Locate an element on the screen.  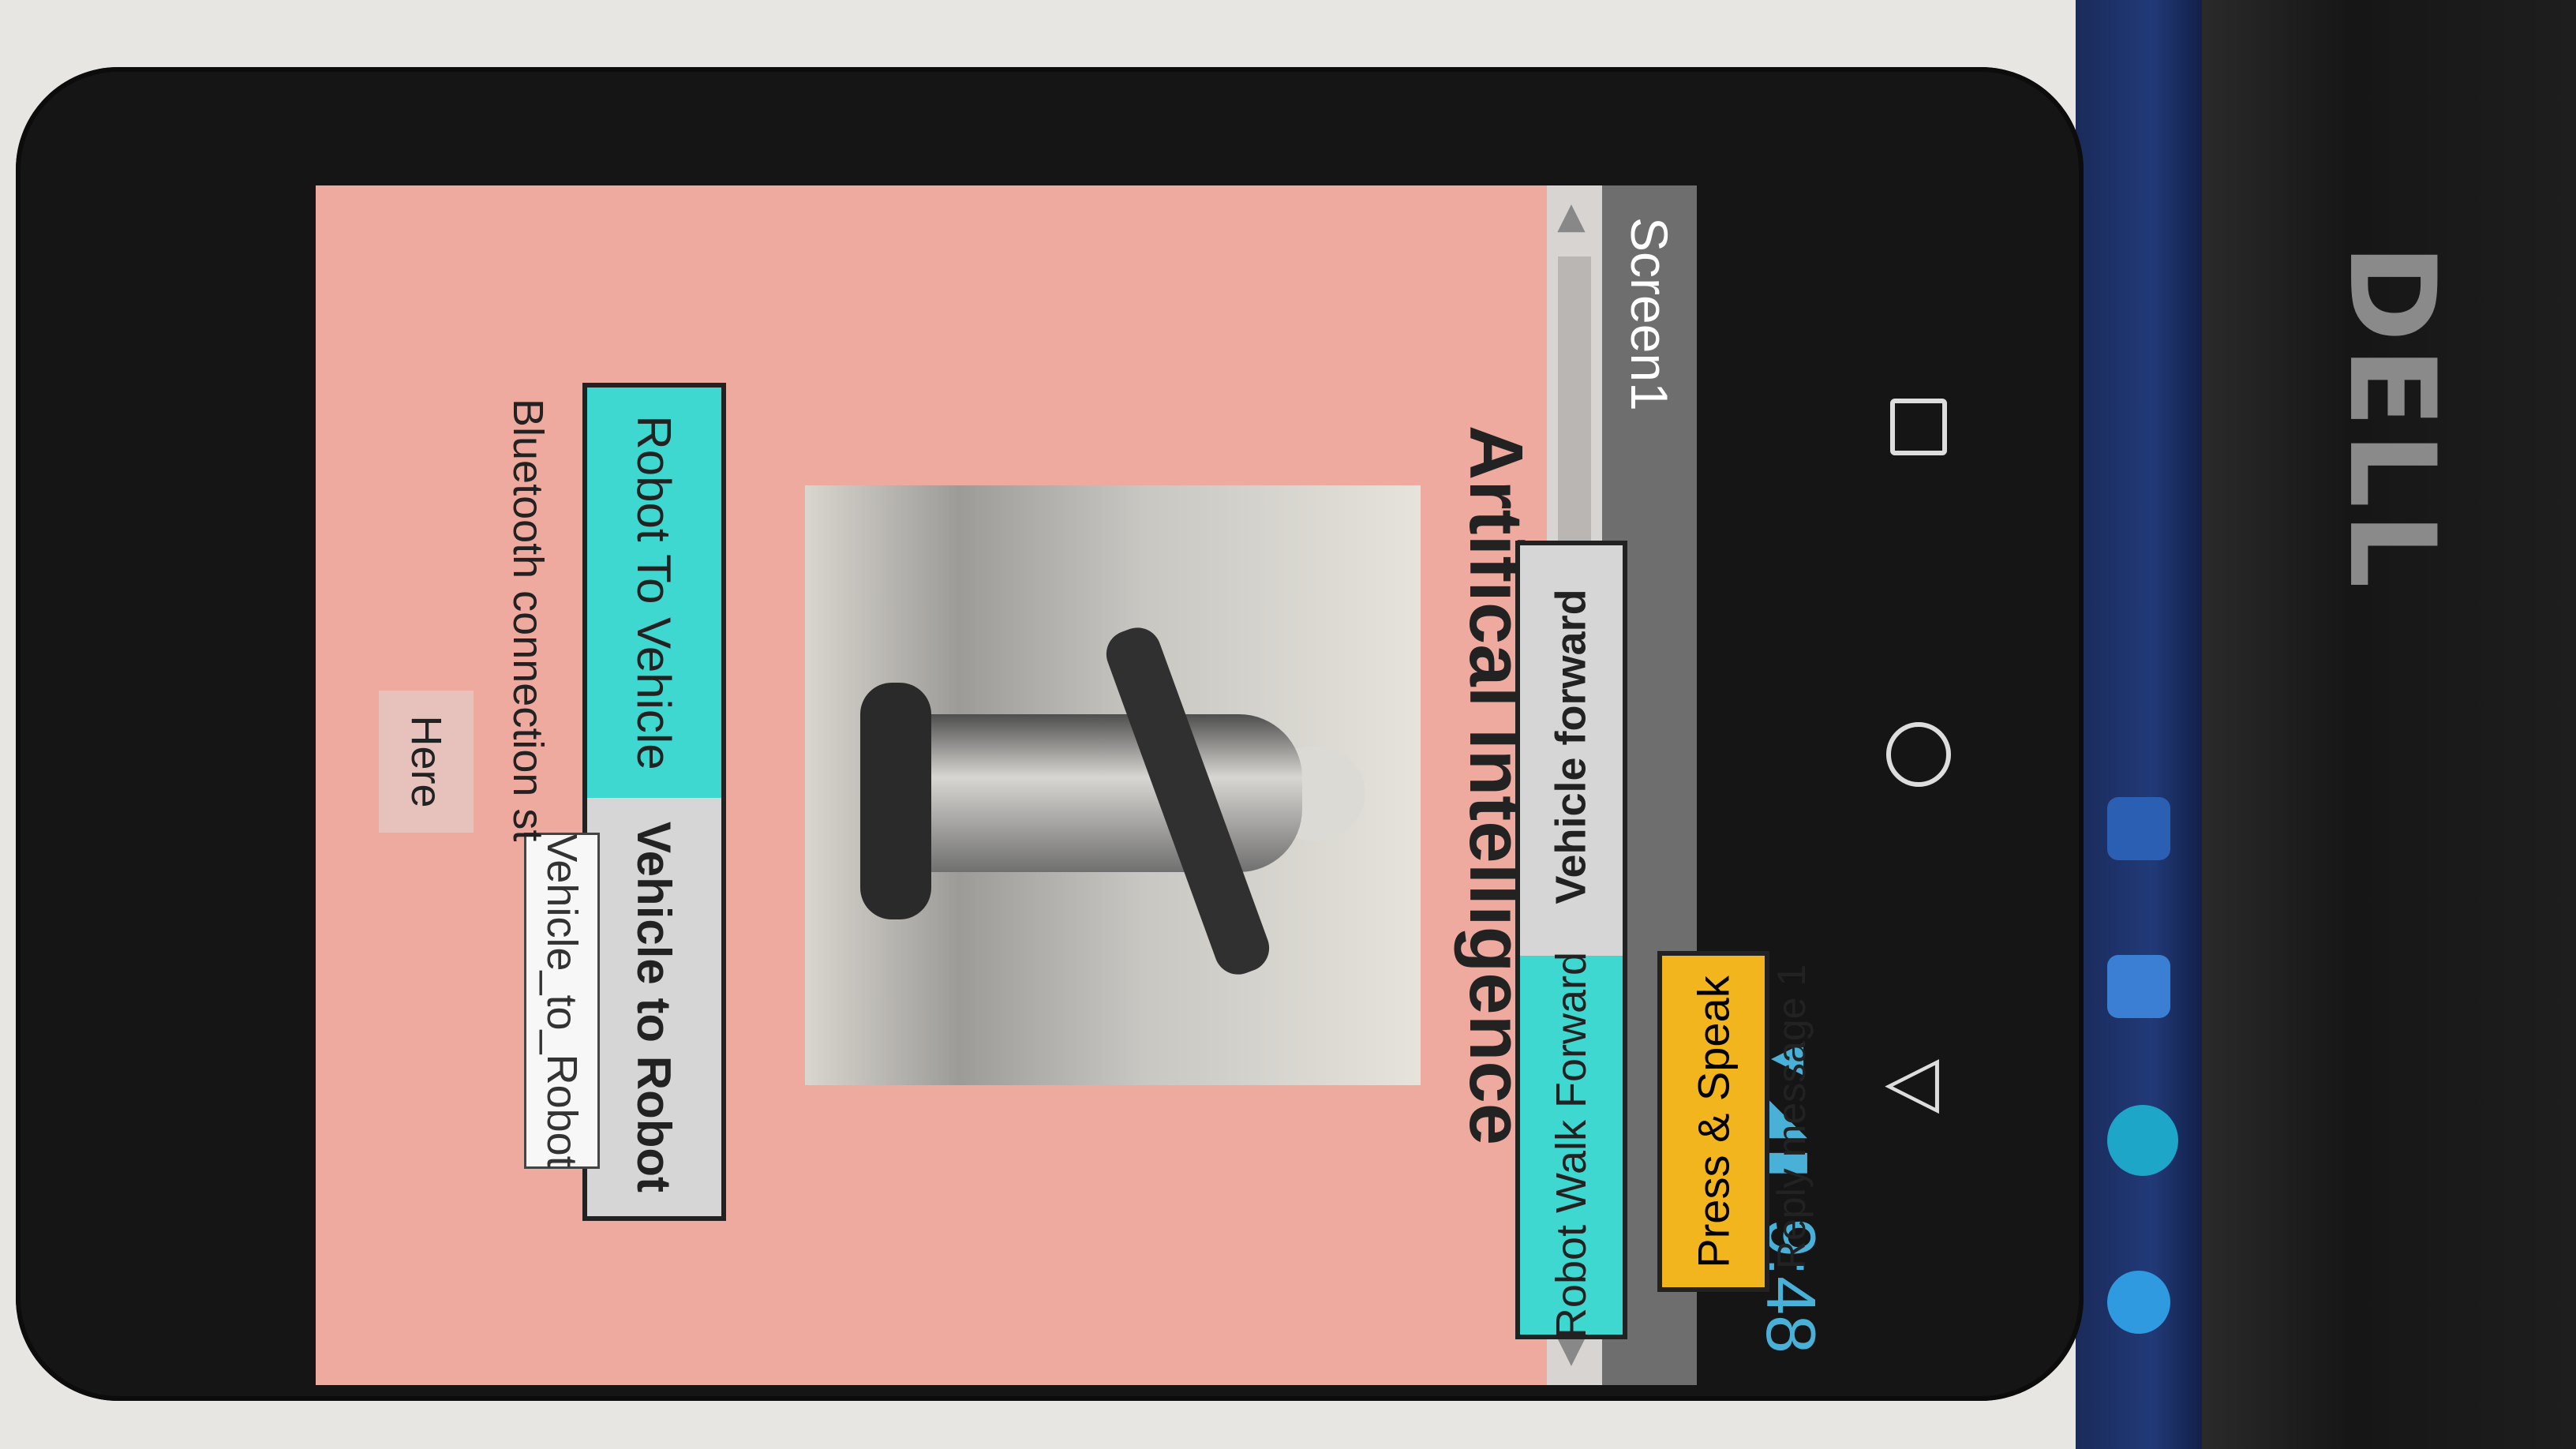
vehicle-forward-button: Vehicle forward is located at coordinates (1571, 746).